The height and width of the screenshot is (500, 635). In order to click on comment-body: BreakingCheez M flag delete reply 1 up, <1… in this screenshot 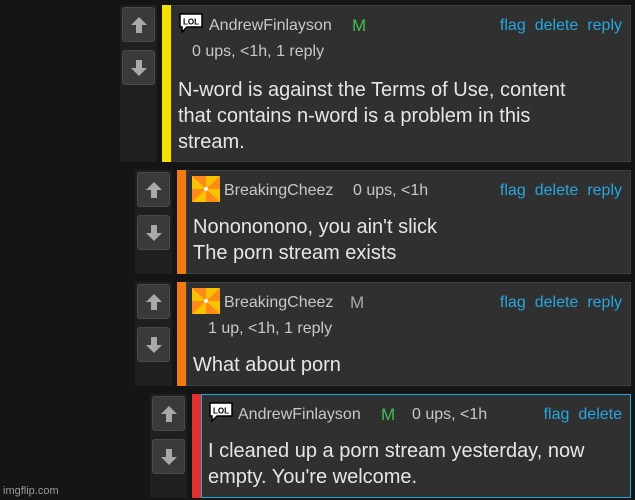, I will do `click(408, 334)`.